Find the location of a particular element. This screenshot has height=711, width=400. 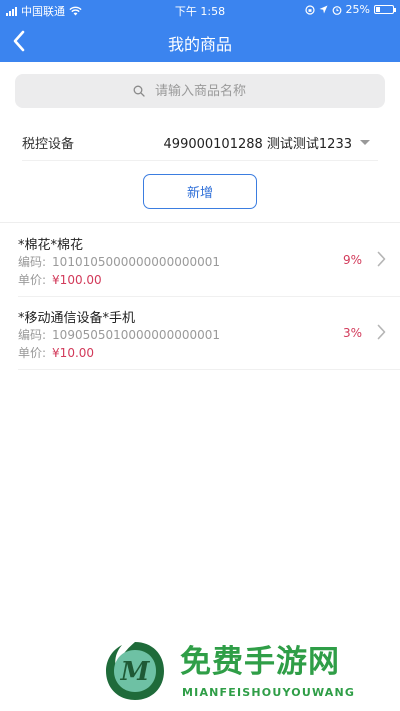

watermark-subtitle: MIANFEISHOUYOUWANG is located at coordinates (269, 692).